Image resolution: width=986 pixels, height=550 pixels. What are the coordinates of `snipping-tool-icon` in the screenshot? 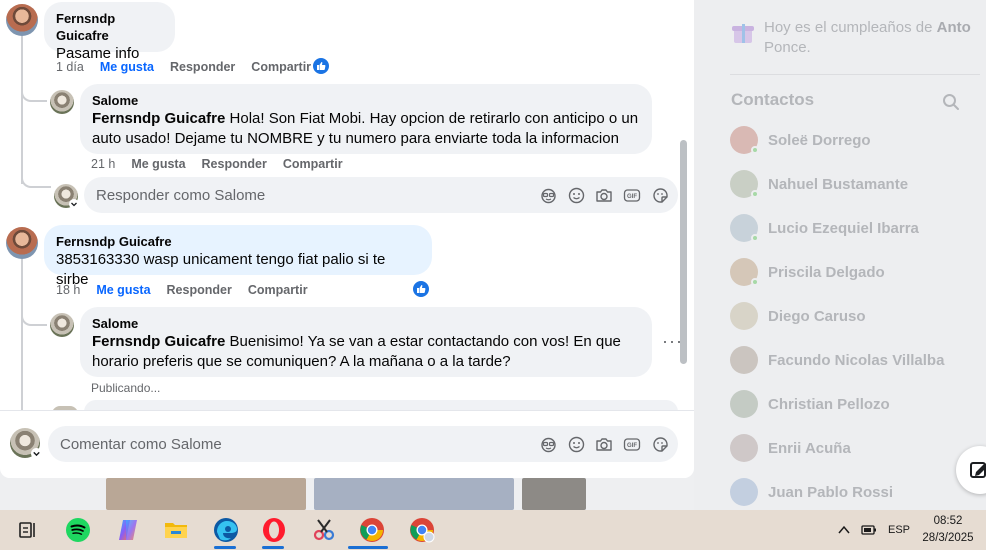 It's located at (324, 530).